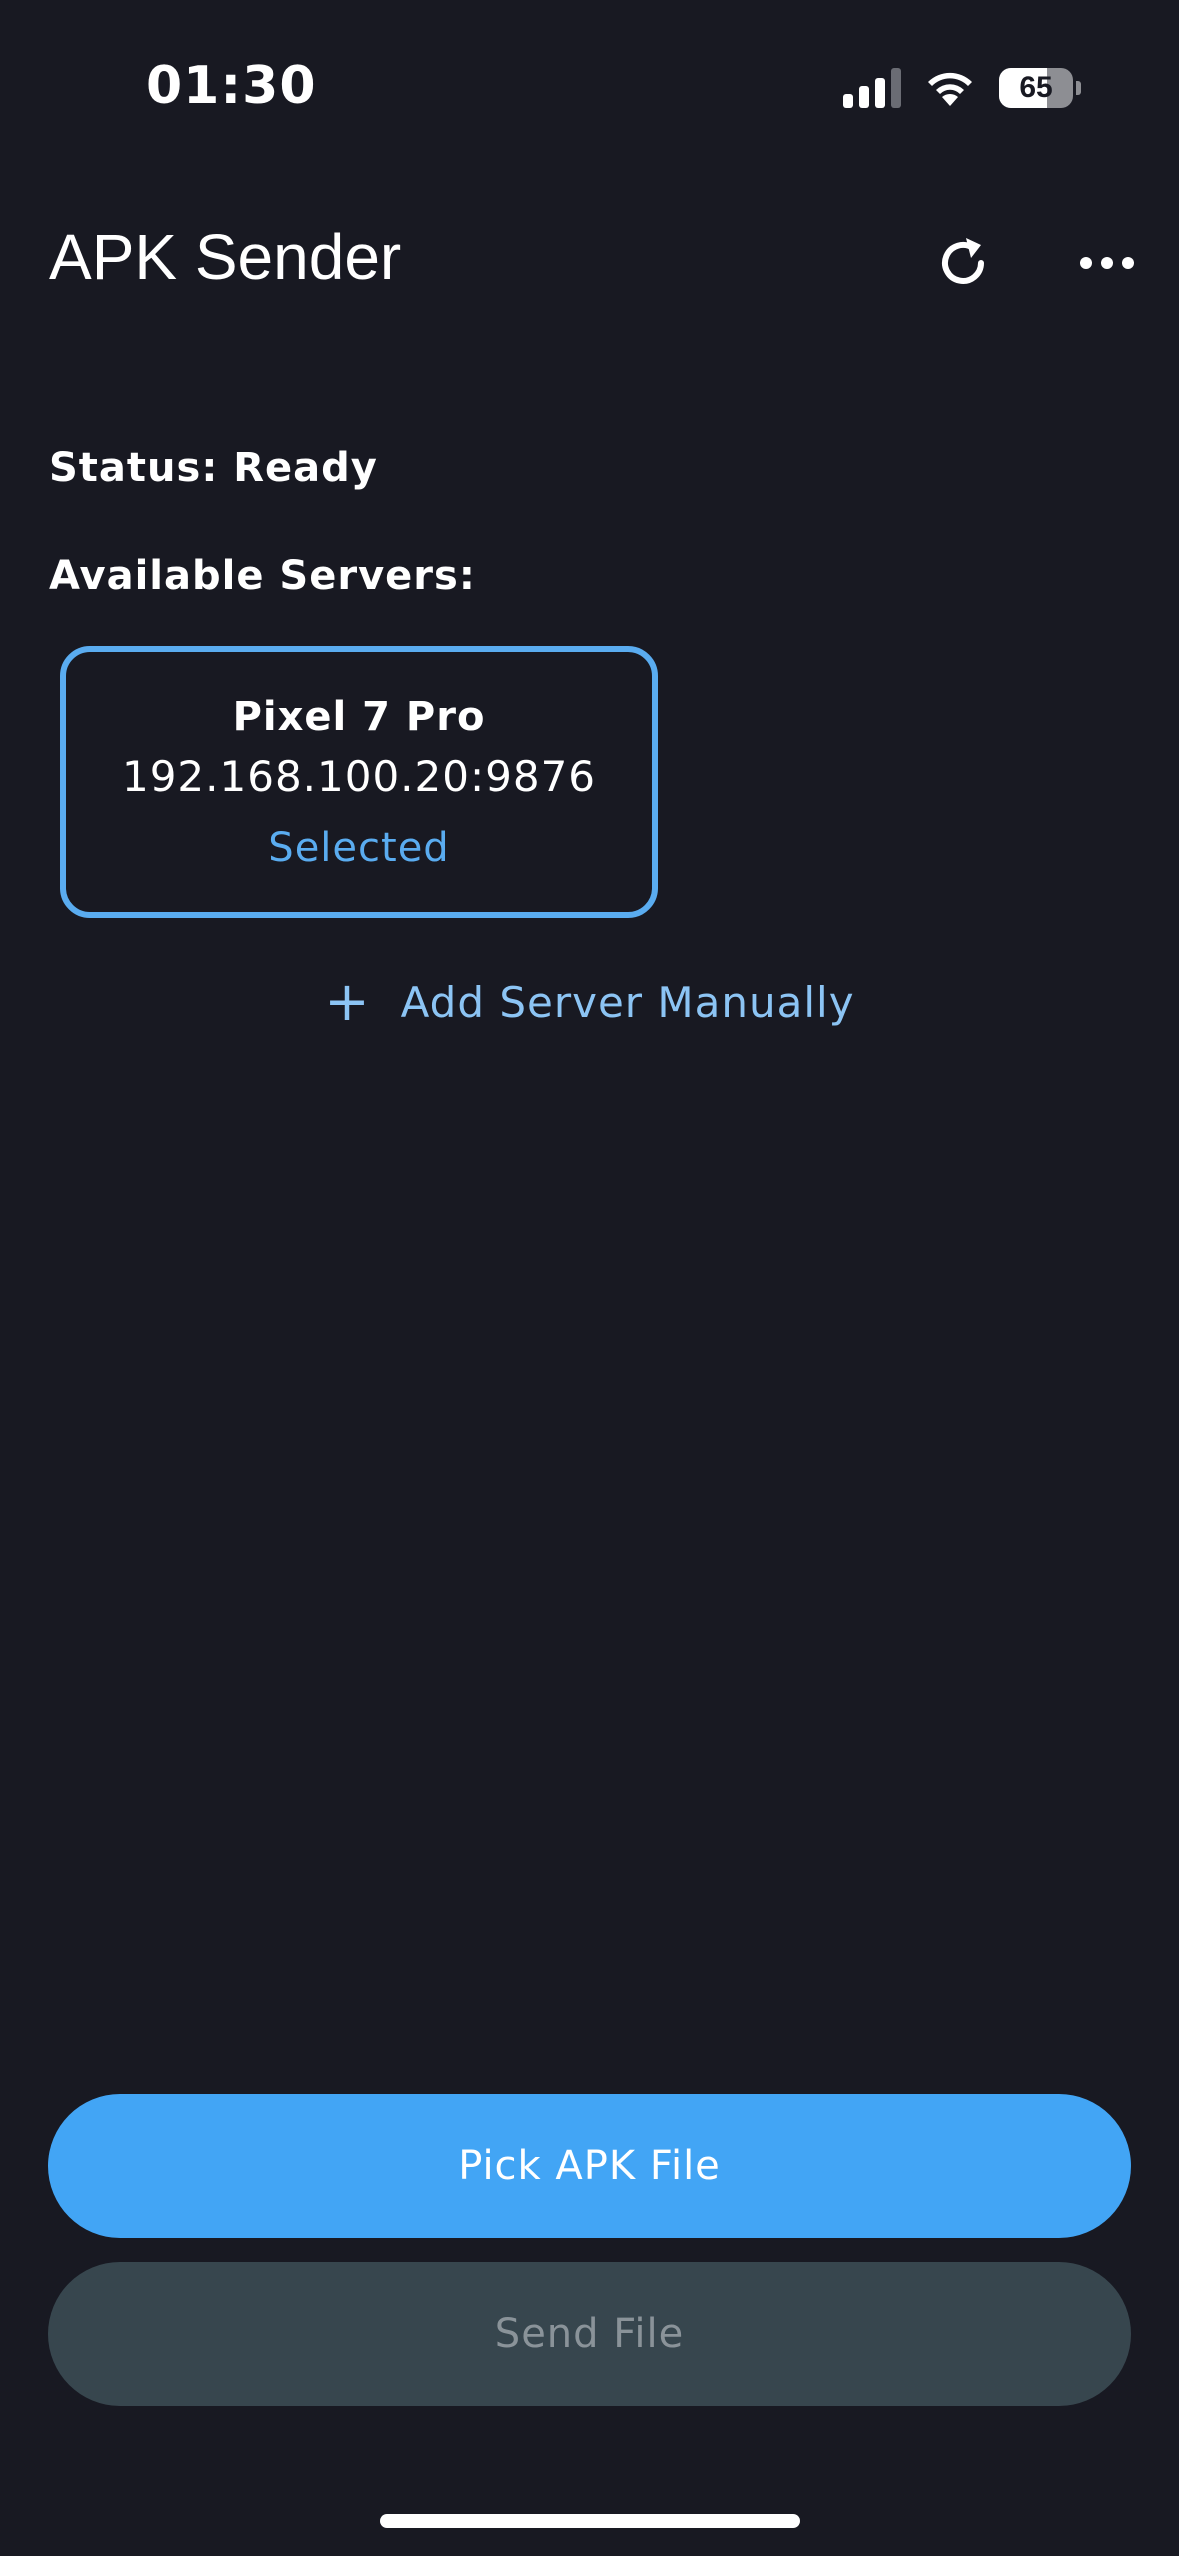 The image size is (1179, 2556). I want to click on more-horizontal-icon, so click(1107, 265).